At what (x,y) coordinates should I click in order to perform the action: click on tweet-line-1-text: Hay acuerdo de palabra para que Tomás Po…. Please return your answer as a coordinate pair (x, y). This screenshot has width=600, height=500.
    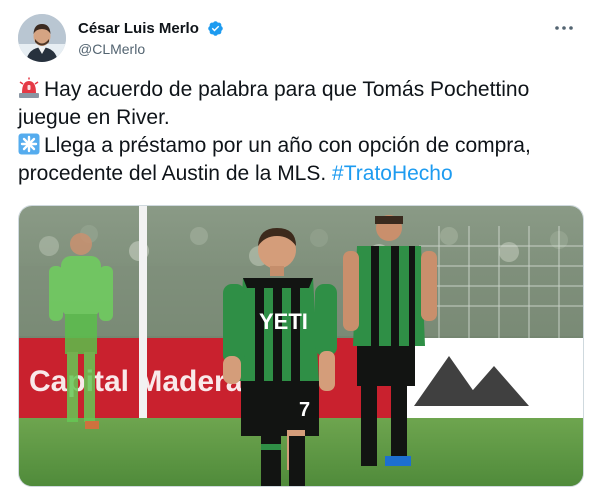
    Looking at the image, I should click on (287, 89).